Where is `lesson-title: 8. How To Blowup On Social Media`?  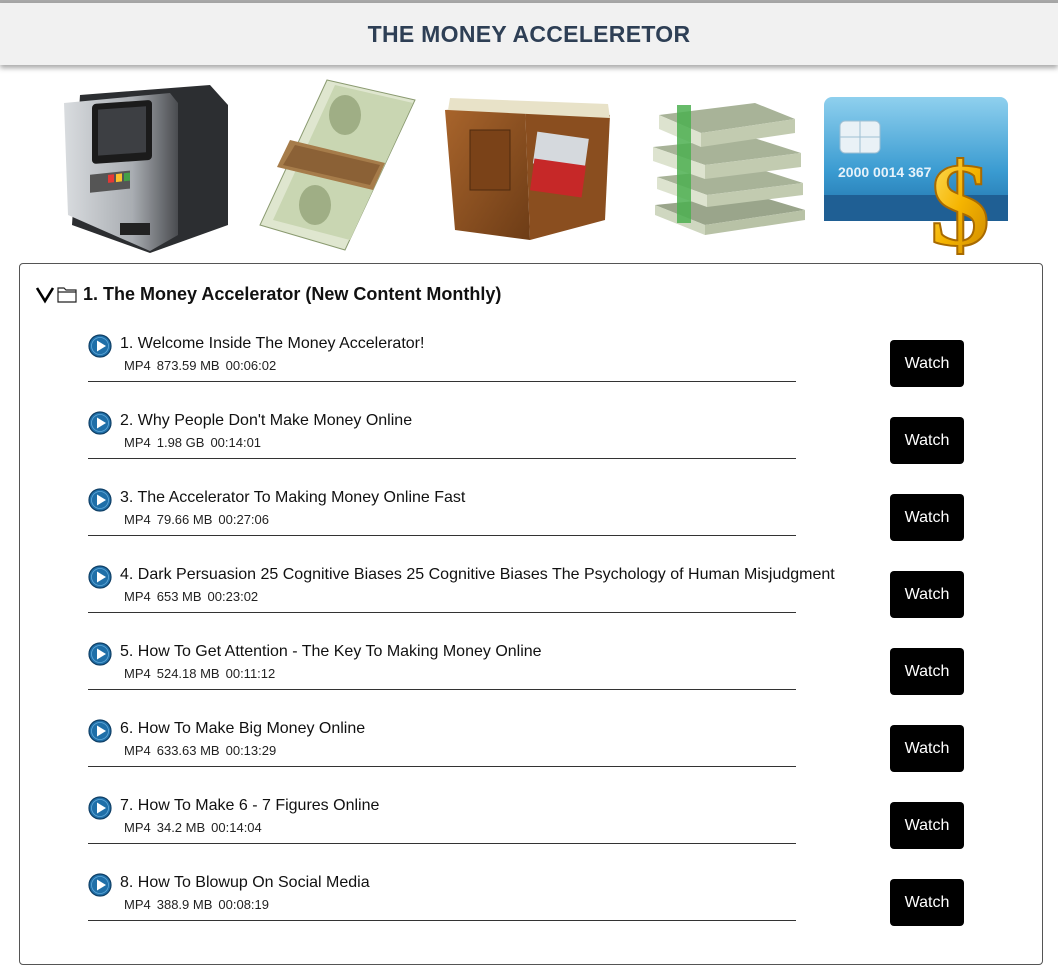
lesson-title: 8. How To Blowup On Social Media is located at coordinates (245, 883).